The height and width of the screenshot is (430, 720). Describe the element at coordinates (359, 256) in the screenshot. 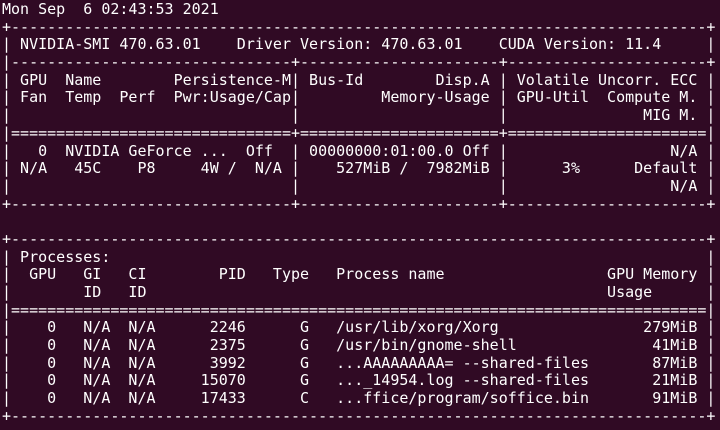

I see `processes-title: | Processes: |` at that location.